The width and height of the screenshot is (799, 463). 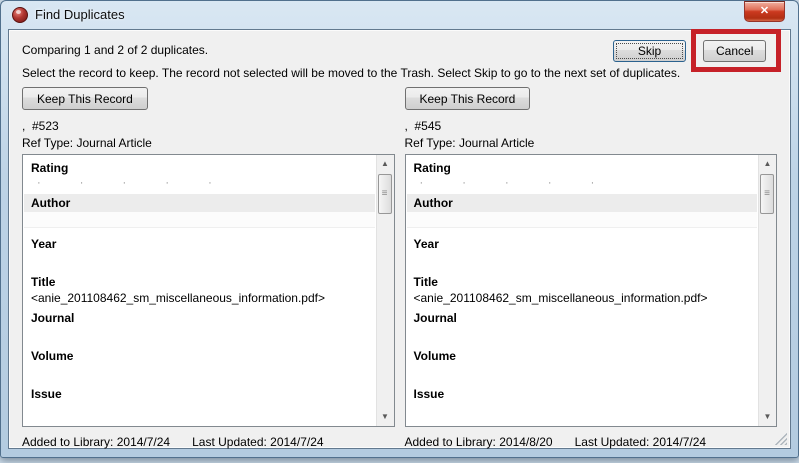 What do you see at coordinates (478, 442) in the screenshot?
I see `added-to-library-right: Added to Library: 2014/8/20` at bounding box center [478, 442].